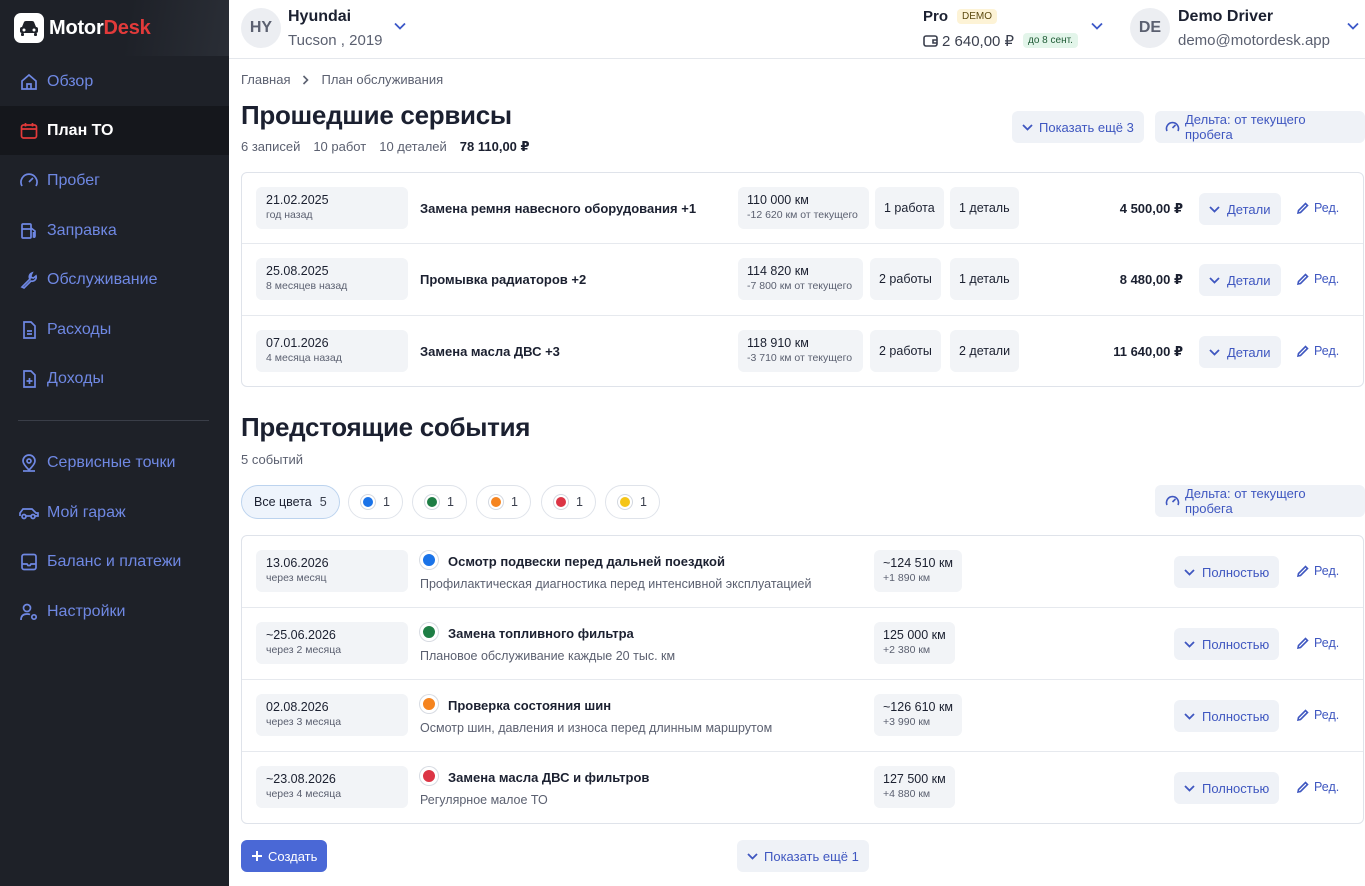  What do you see at coordinates (114, 462) in the screenshot?
I see `sidebar-item-service-points: Сервисные точки` at bounding box center [114, 462].